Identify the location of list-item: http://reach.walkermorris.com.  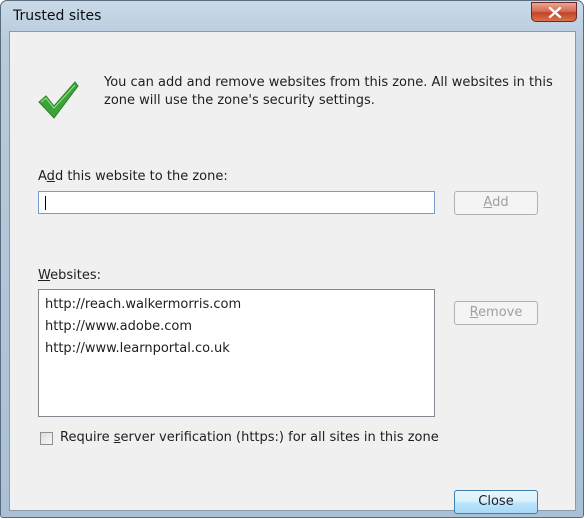
(236, 305).